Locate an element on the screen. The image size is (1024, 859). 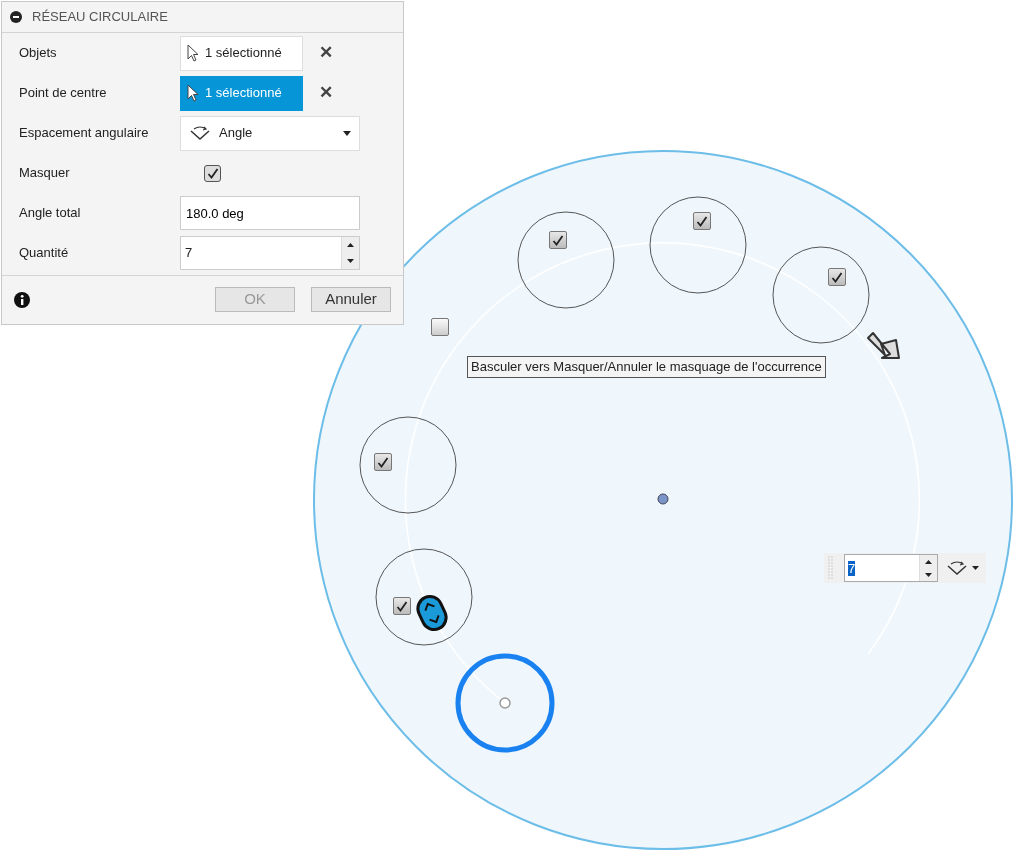
selection-button: 1 sélectionné is located at coordinates (241, 53).